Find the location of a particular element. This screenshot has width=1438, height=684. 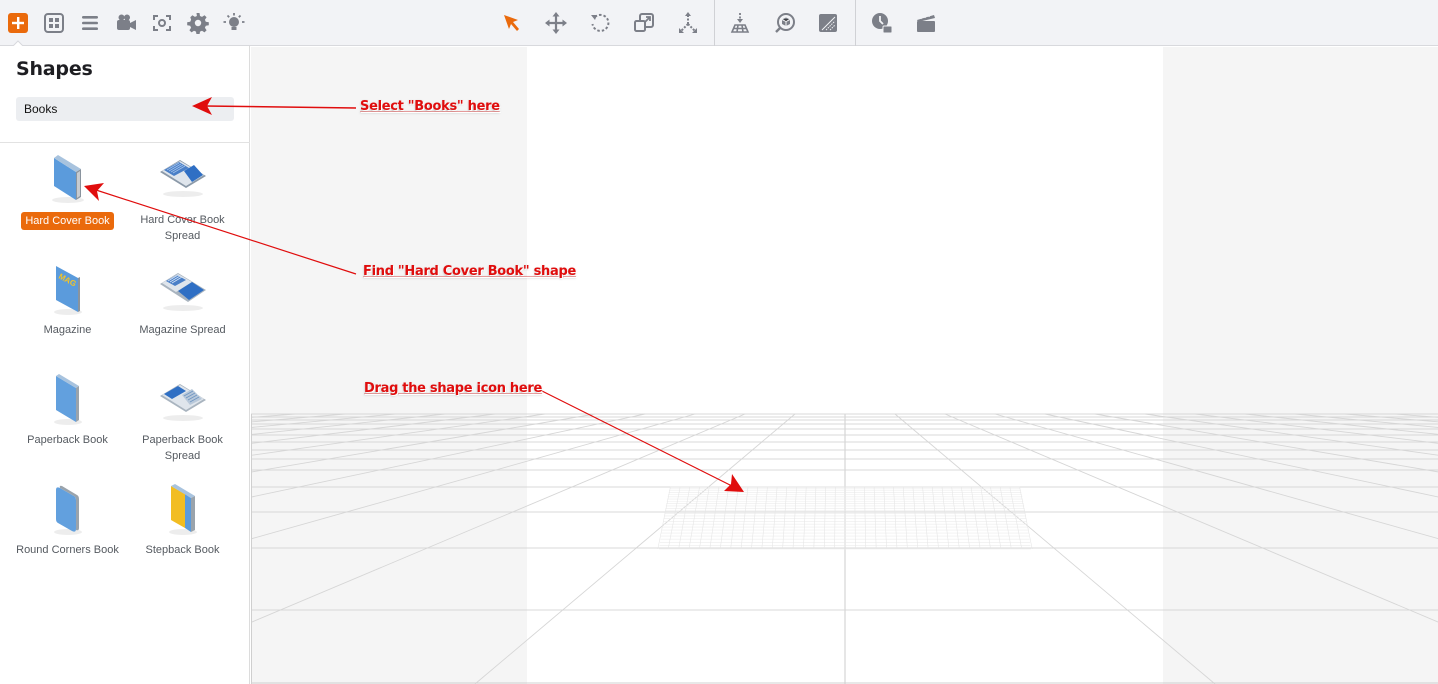

gear-icon is located at coordinates (198, 23).